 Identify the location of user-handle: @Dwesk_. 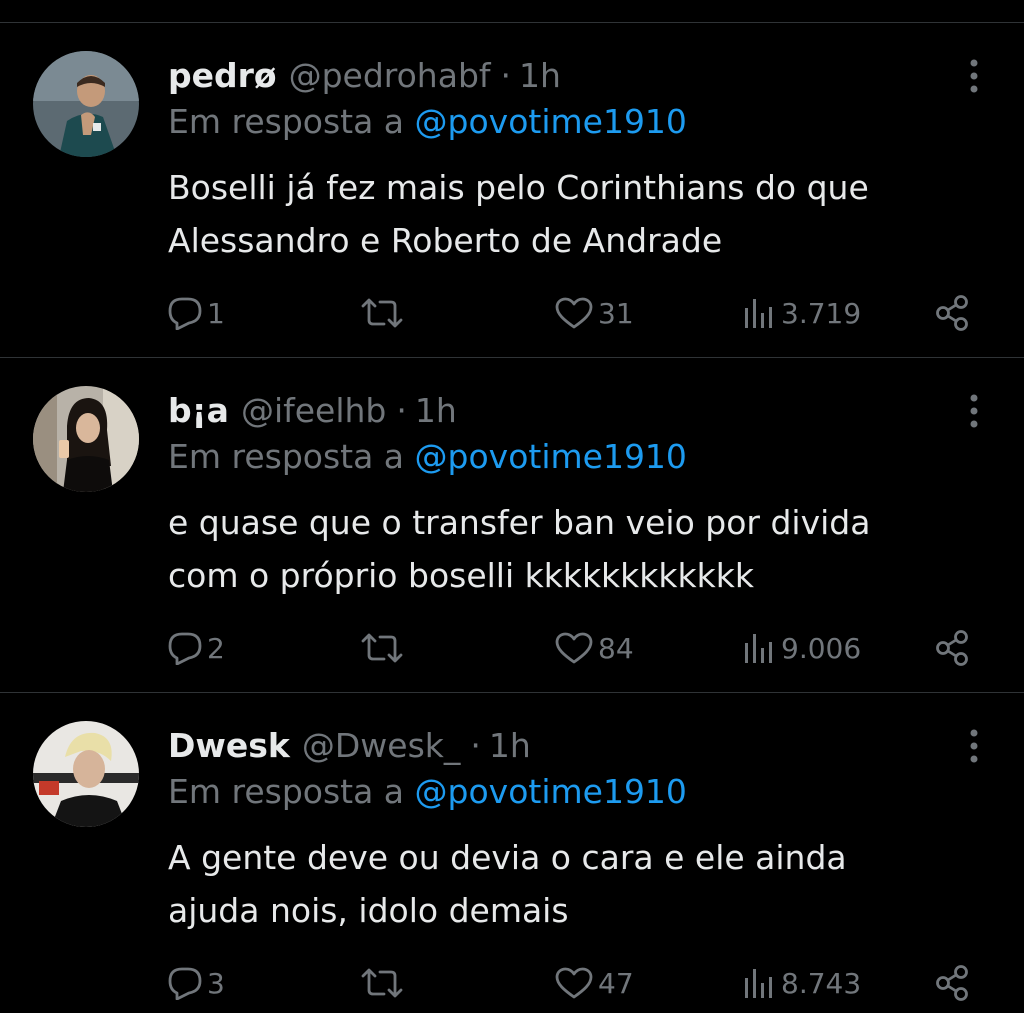
(381, 745).